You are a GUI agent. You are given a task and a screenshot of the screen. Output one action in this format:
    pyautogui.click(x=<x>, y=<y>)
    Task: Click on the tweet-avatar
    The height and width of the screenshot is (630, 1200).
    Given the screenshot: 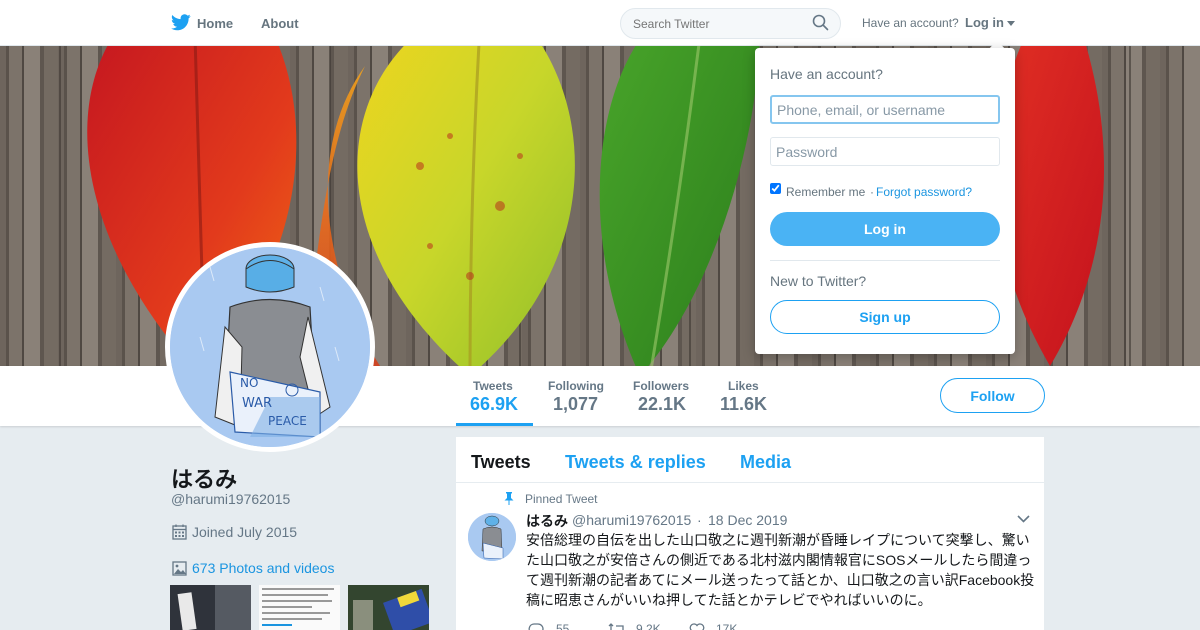 What is the action you would take?
    pyautogui.click(x=492, y=537)
    